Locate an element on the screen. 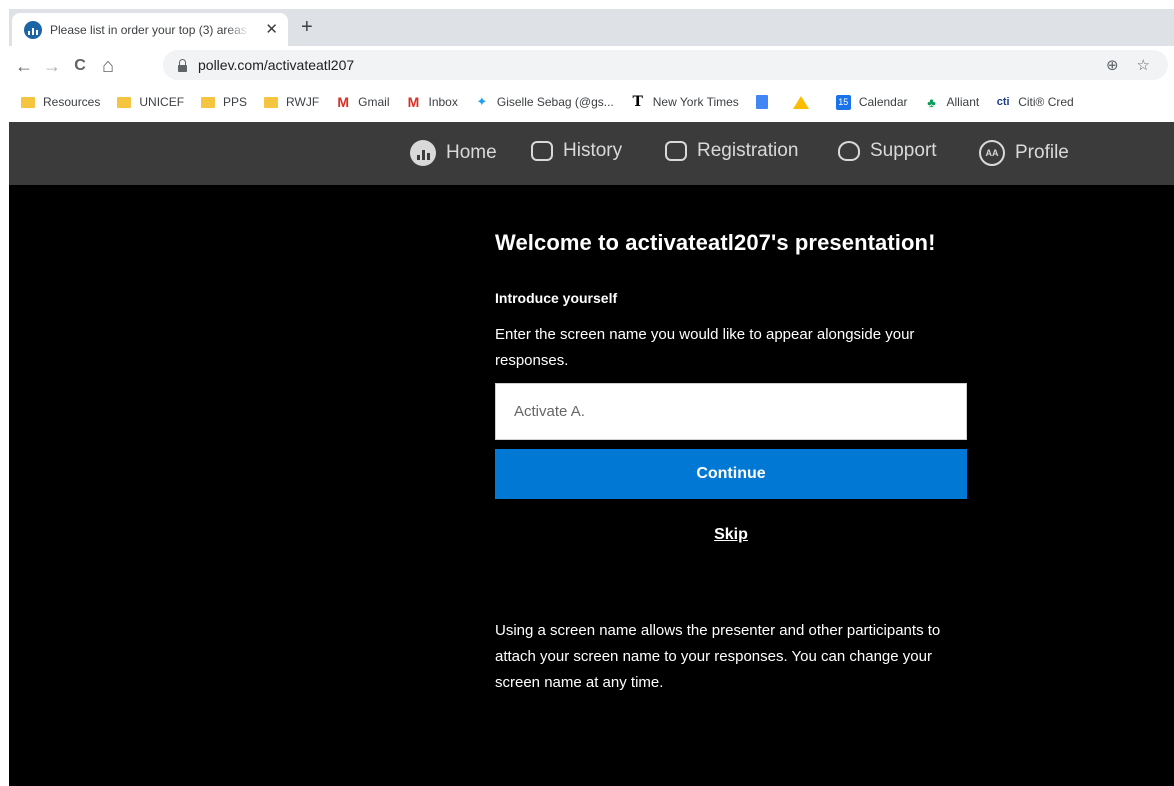  nyt-icon: T is located at coordinates (637, 102).